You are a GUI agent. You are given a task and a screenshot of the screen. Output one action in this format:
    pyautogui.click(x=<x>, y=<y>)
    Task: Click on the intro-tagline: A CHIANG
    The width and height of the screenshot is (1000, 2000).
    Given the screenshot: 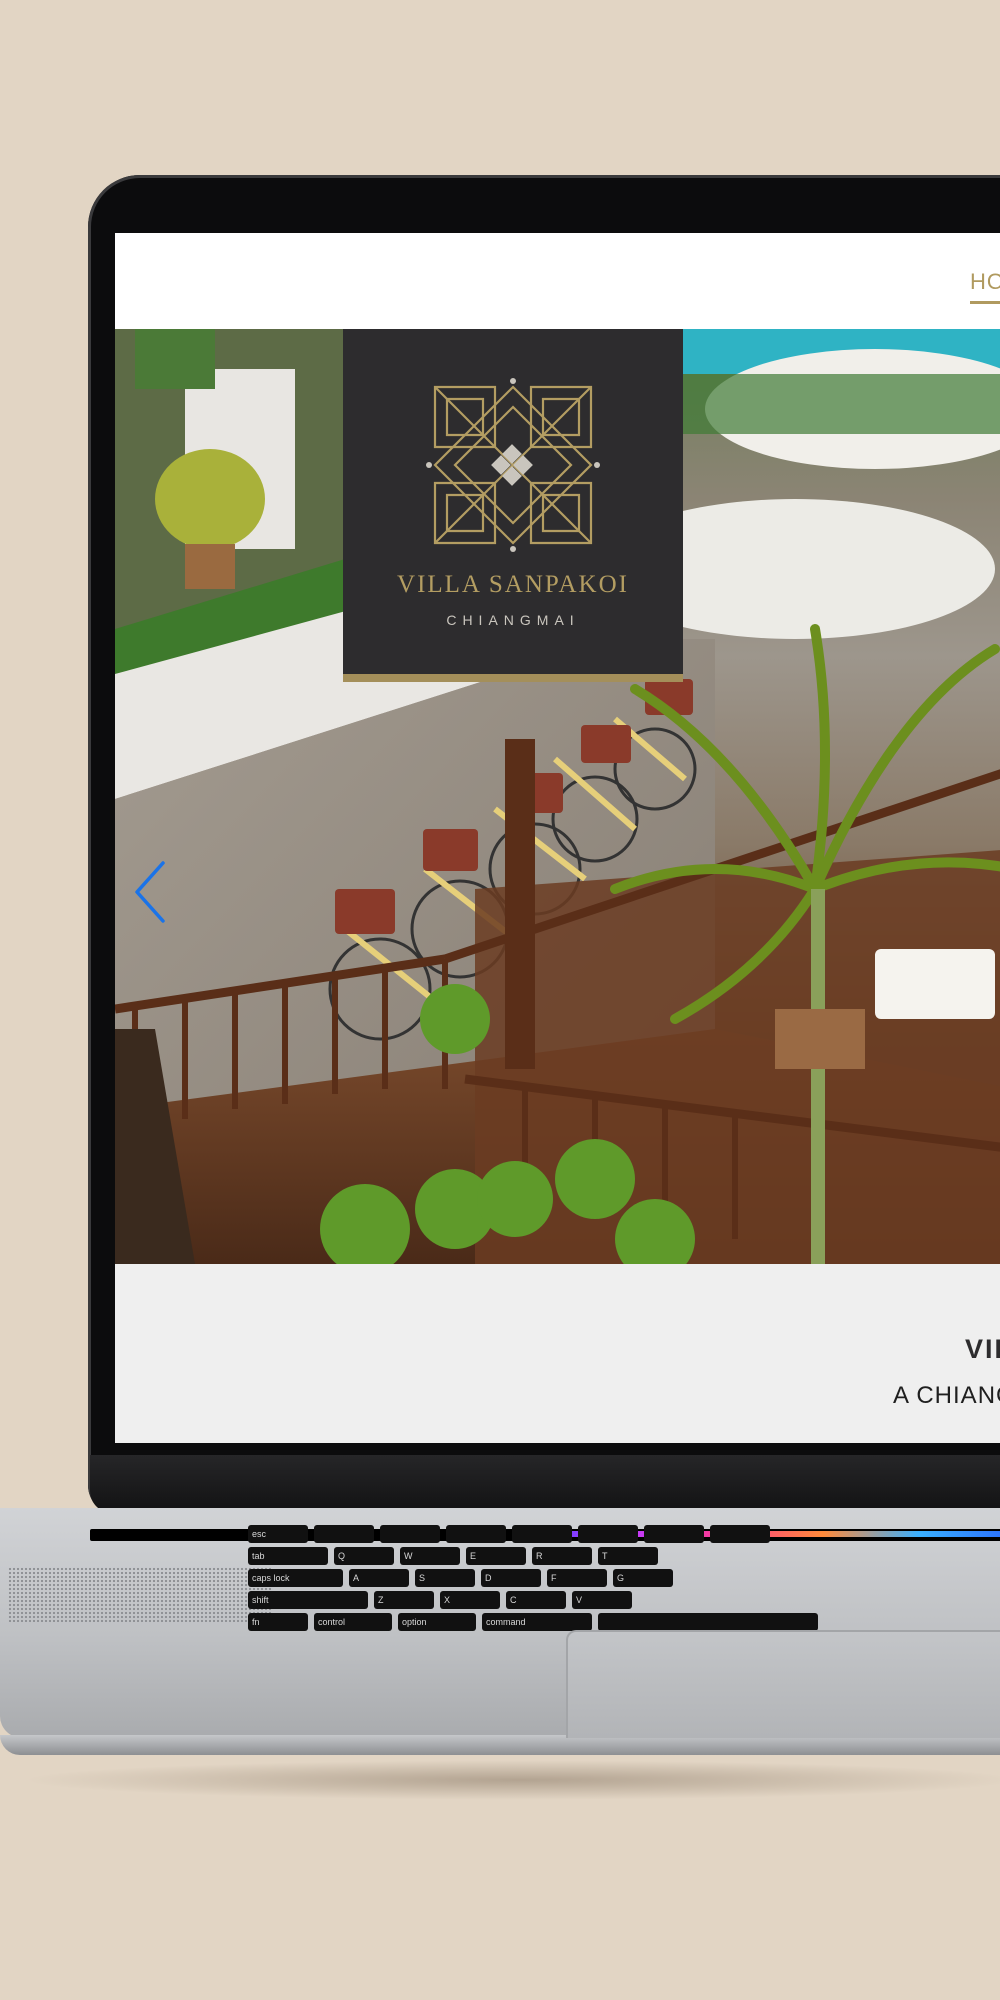 What is the action you would take?
    pyautogui.click(x=946, y=1395)
    